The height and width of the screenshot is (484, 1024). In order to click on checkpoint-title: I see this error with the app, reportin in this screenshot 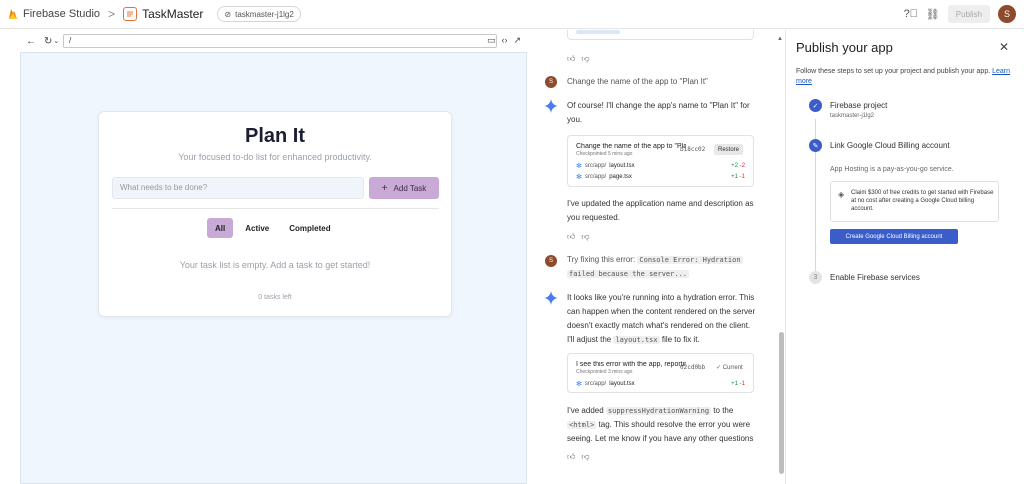, I will do `click(631, 364)`.